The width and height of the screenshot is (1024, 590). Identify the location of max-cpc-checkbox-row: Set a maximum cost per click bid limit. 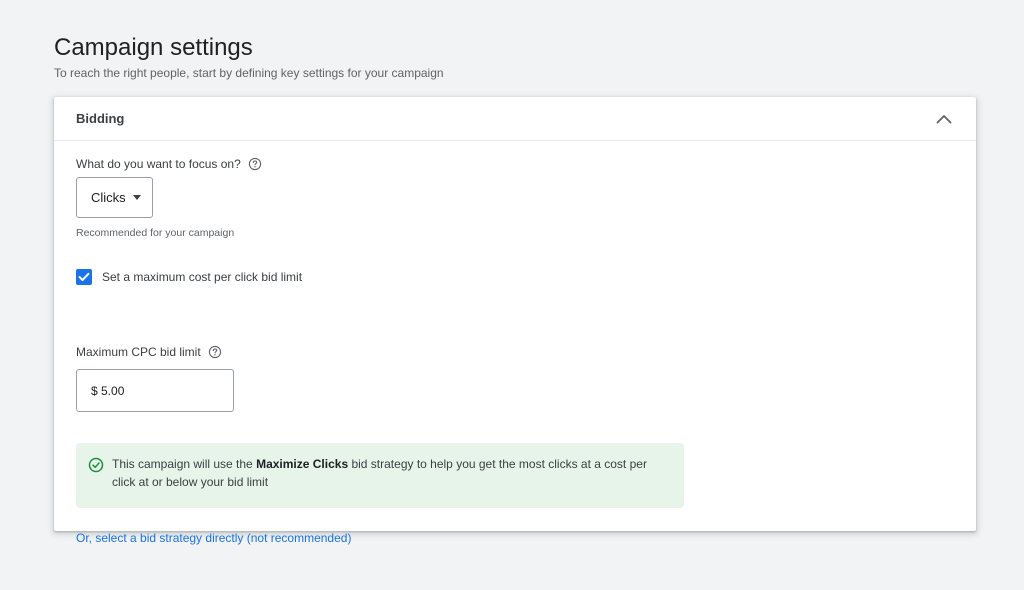
(189, 277).